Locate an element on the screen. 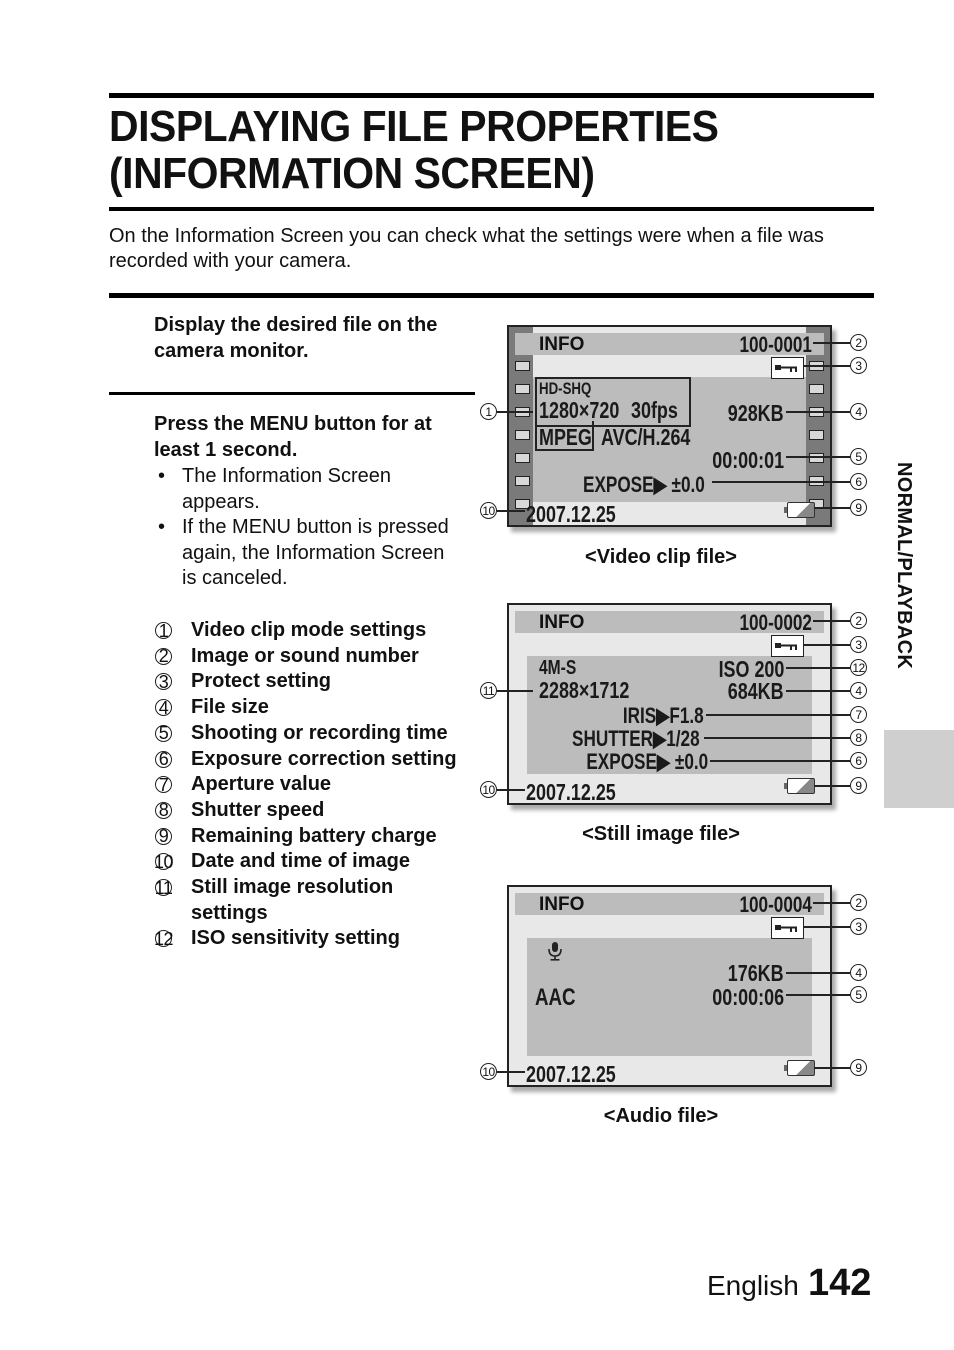 This screenshot has width=954, height=1350. legend-label: File size is located at coordinates (230, 707).